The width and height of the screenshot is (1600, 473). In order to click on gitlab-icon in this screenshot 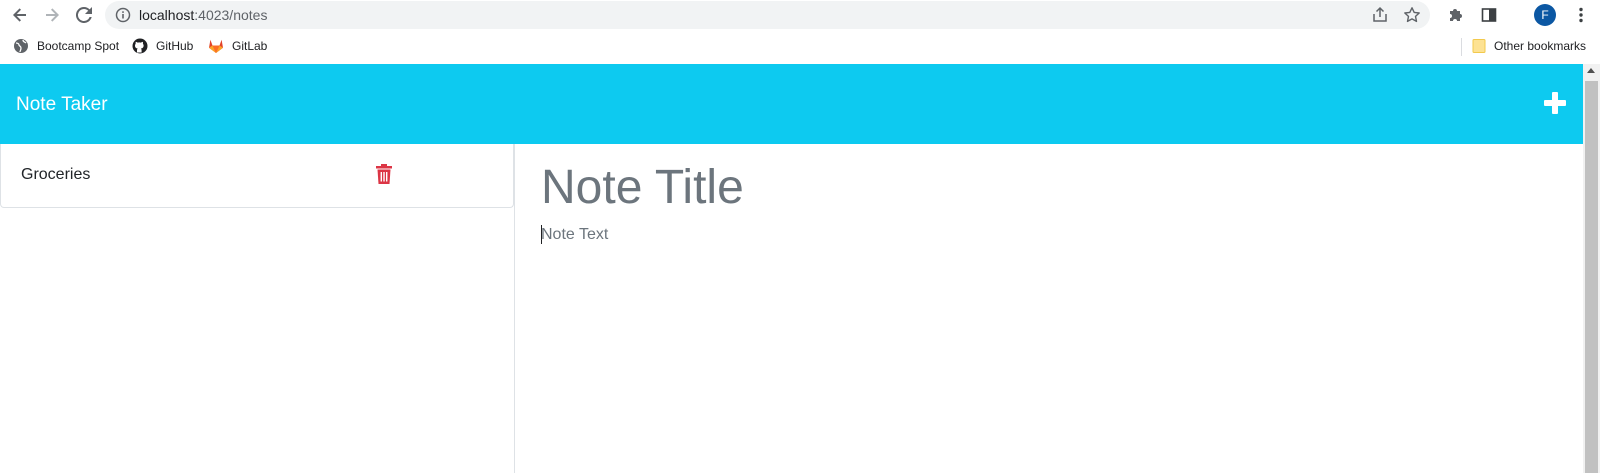, I will do `click(216, 46)`.